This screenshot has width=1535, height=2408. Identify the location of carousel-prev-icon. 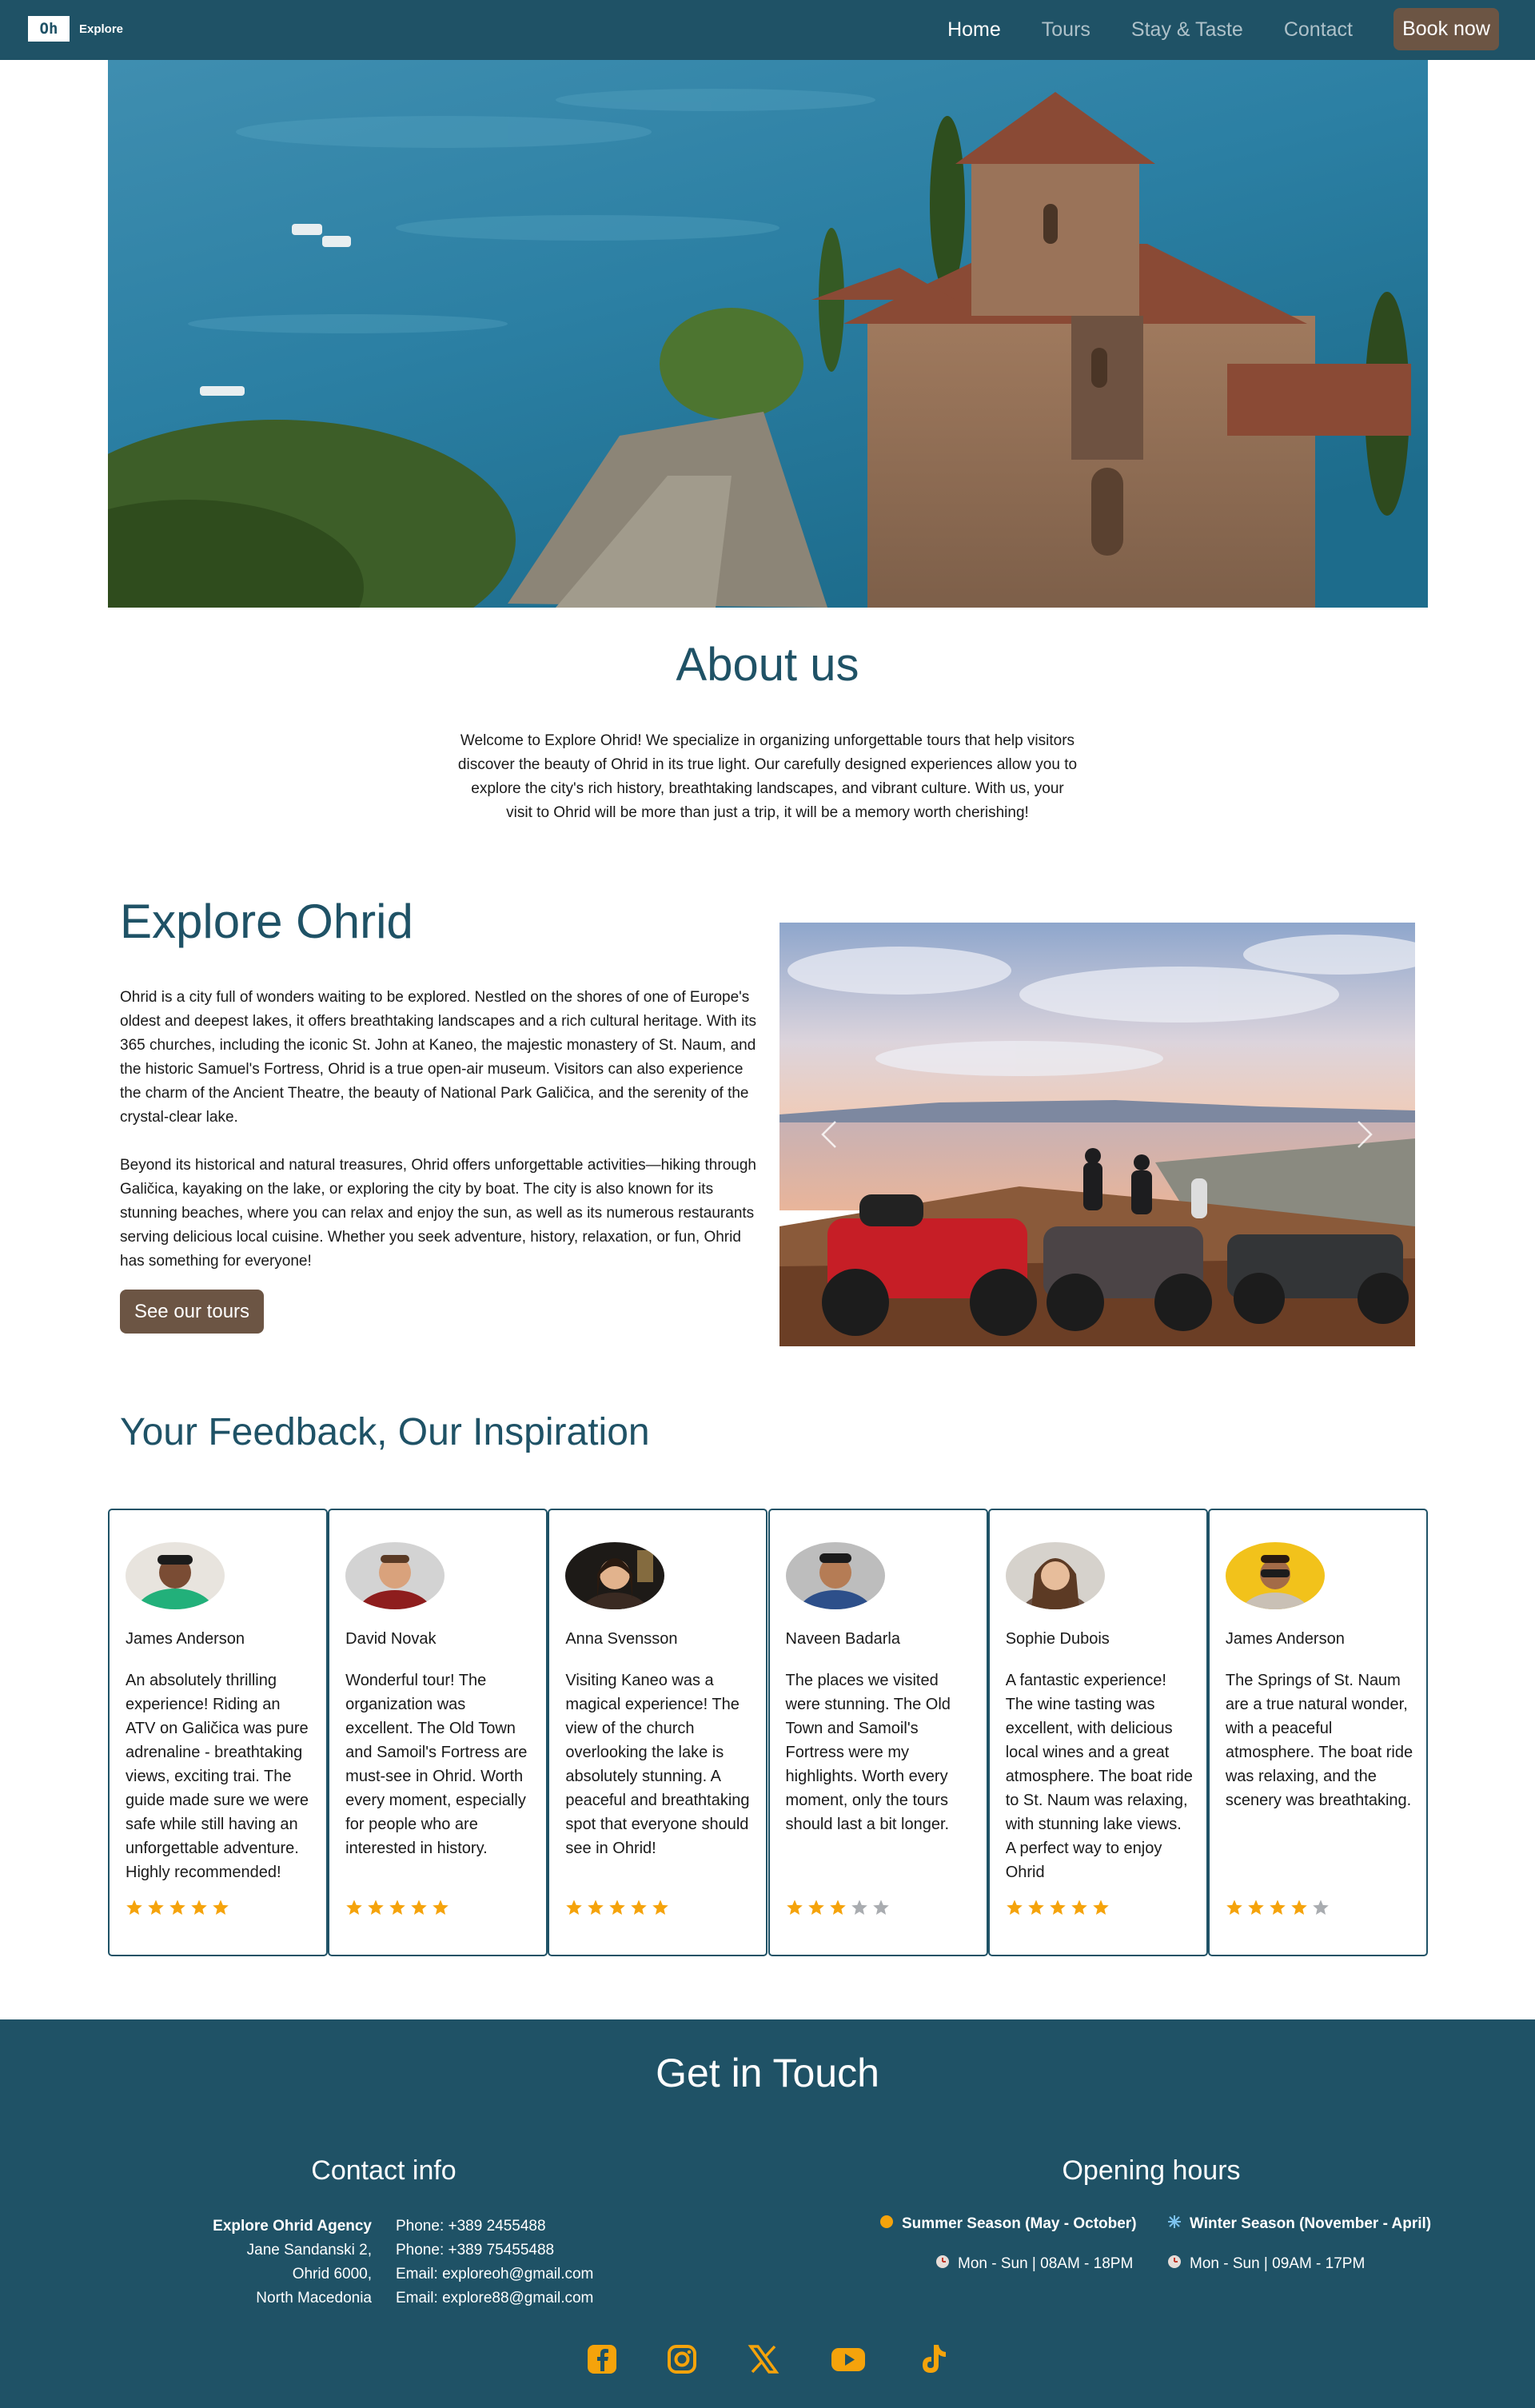
(829, 1134).